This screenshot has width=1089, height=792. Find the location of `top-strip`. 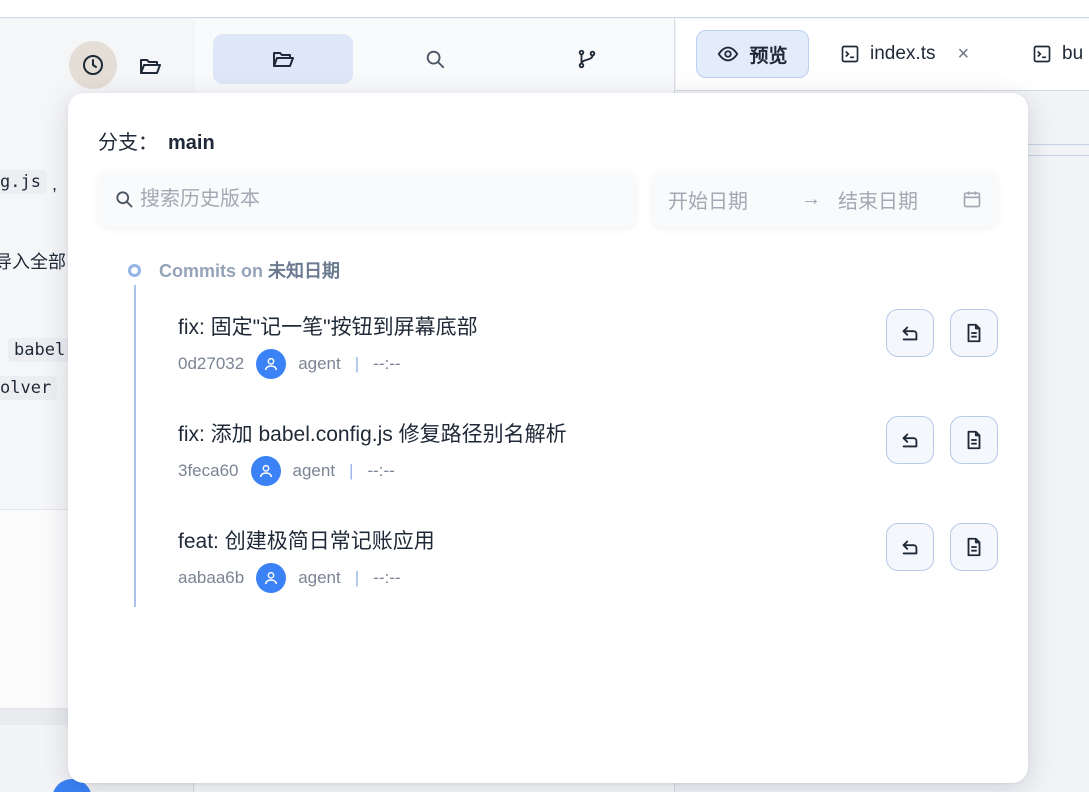

top-strip is located at coordinates (544, 9).